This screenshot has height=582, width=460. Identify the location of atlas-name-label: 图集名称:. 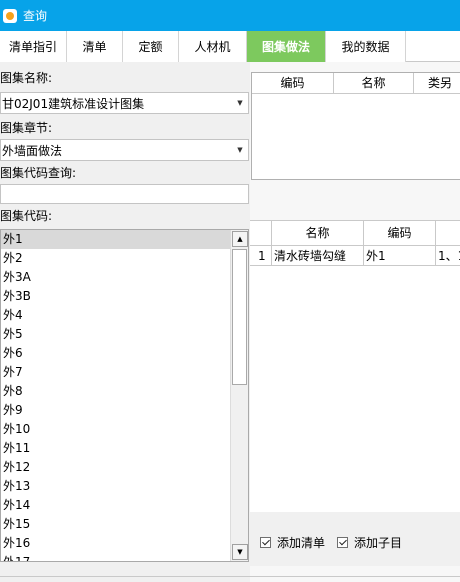
(26, 78).